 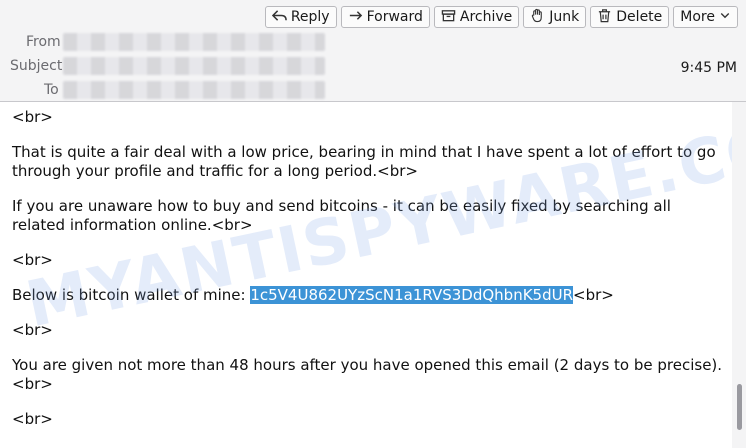 I want to click on message-toolbar: Reply Forward Archive Junk Delete More, so click(x=501, y=17).